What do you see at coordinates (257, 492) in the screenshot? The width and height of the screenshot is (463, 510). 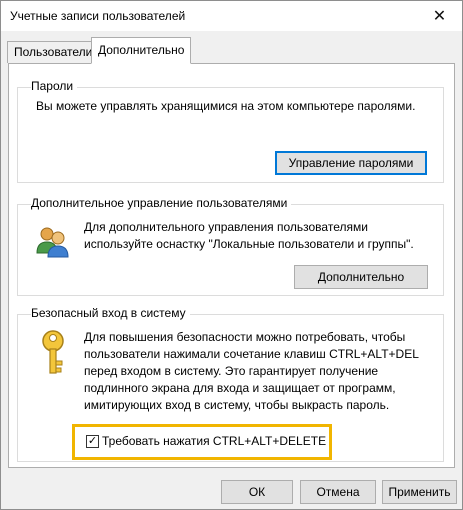 I see `ok-button: ОК` at bounding box center [257, 492].